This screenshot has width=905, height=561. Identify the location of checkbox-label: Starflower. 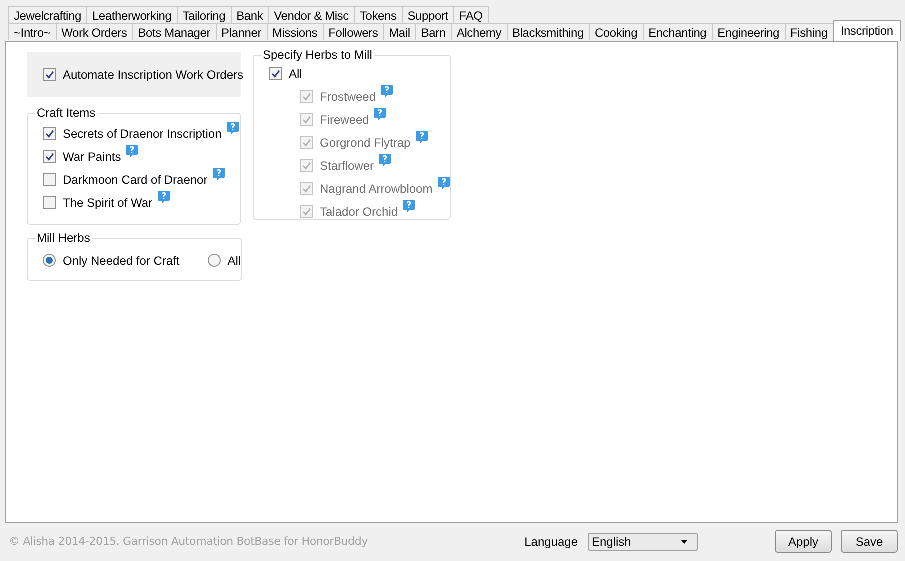
(347, 165).